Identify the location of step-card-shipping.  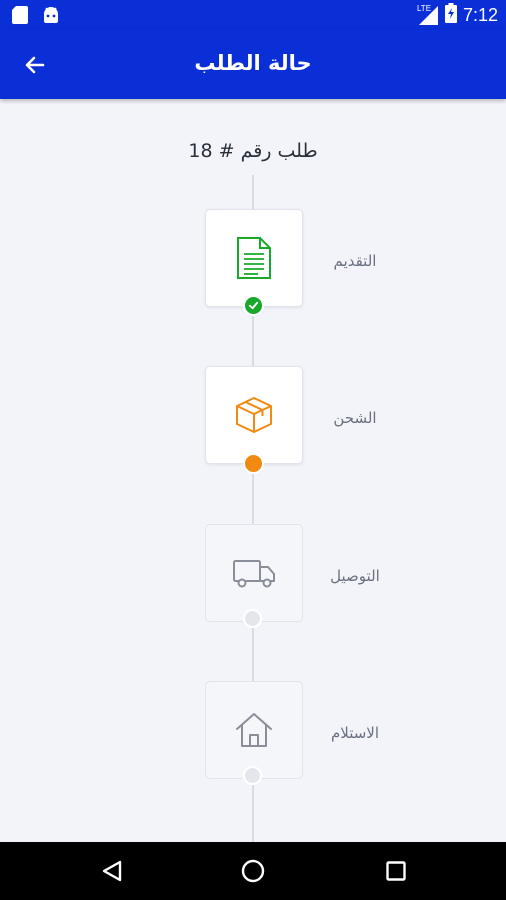
(254, 415).